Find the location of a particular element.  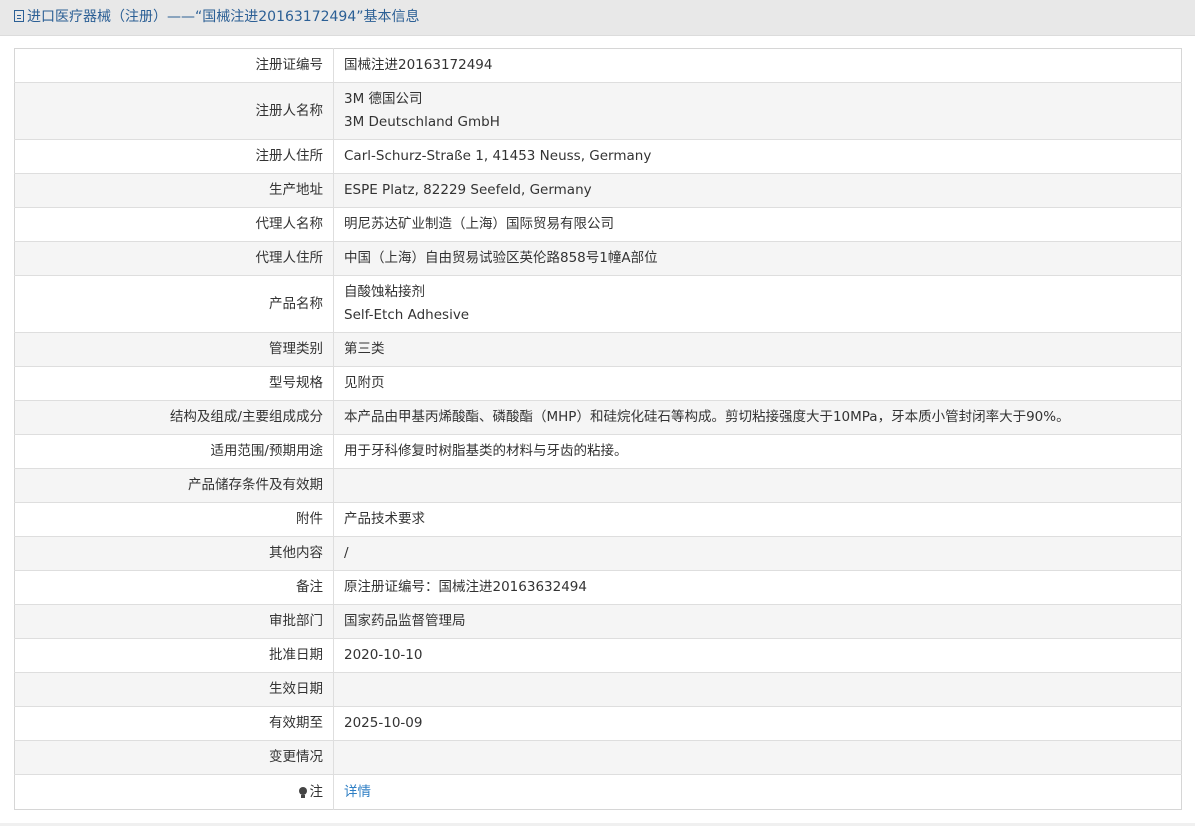

field-value-line: 用于牙科修复时树脂基类的材料与牙齿的粘接。 is located at coordinates (486, 451).